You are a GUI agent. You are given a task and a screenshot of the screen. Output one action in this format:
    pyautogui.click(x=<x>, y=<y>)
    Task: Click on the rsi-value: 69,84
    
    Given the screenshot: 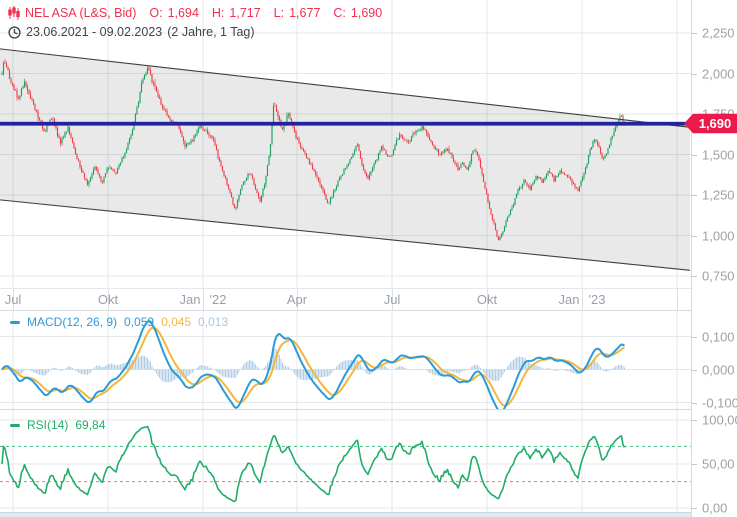 What is the action you would take?
    pyautogui.click(x=90, y=425)
    